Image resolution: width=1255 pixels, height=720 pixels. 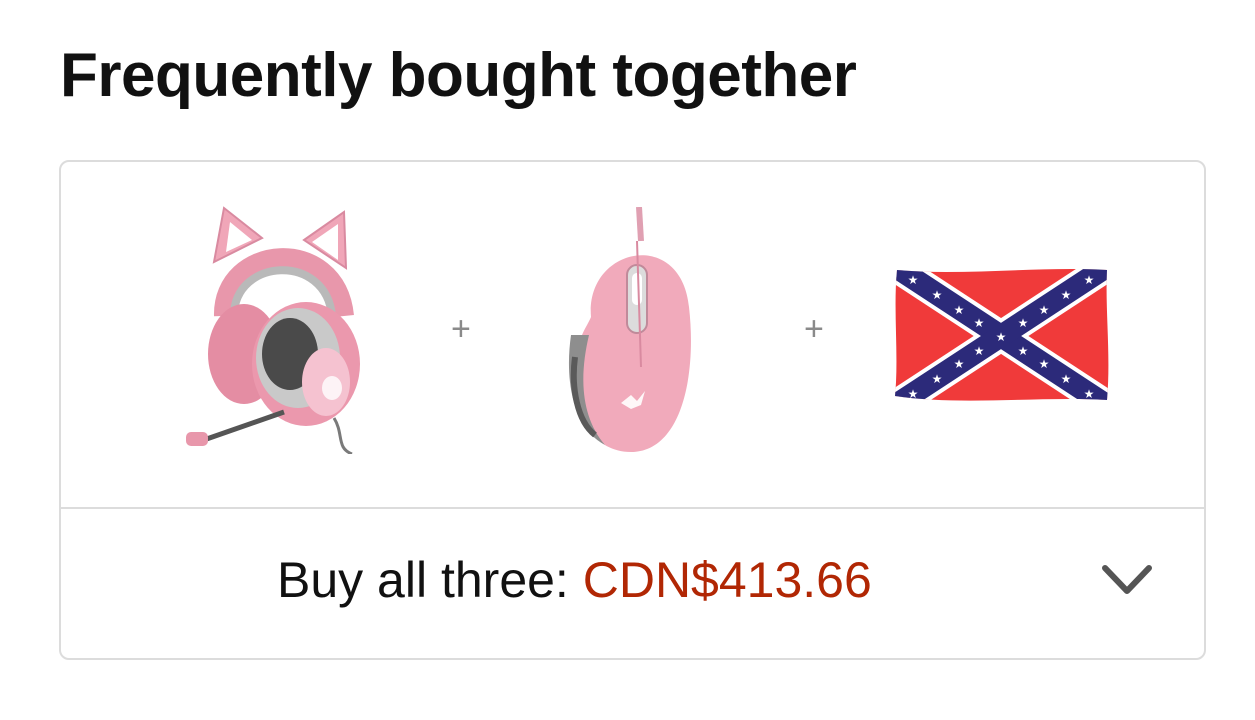 What do you see at coordinates (458, 75) in the screenshot?
I see `section-title: Frequently bought together` at bounding box center [458, 75].